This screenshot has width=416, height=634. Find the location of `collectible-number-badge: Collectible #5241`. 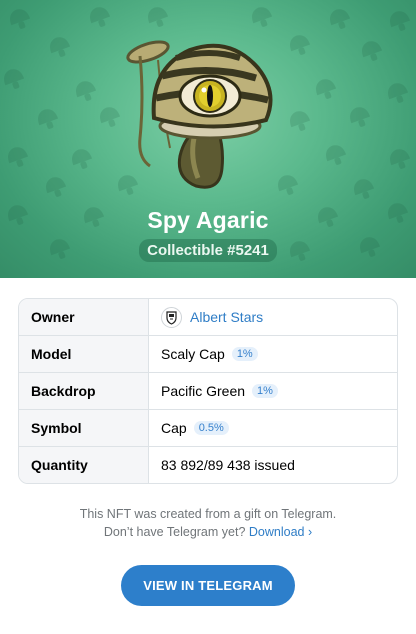

collectible-number-badge: Collectible #5241 is located at coordinates (208, 250).